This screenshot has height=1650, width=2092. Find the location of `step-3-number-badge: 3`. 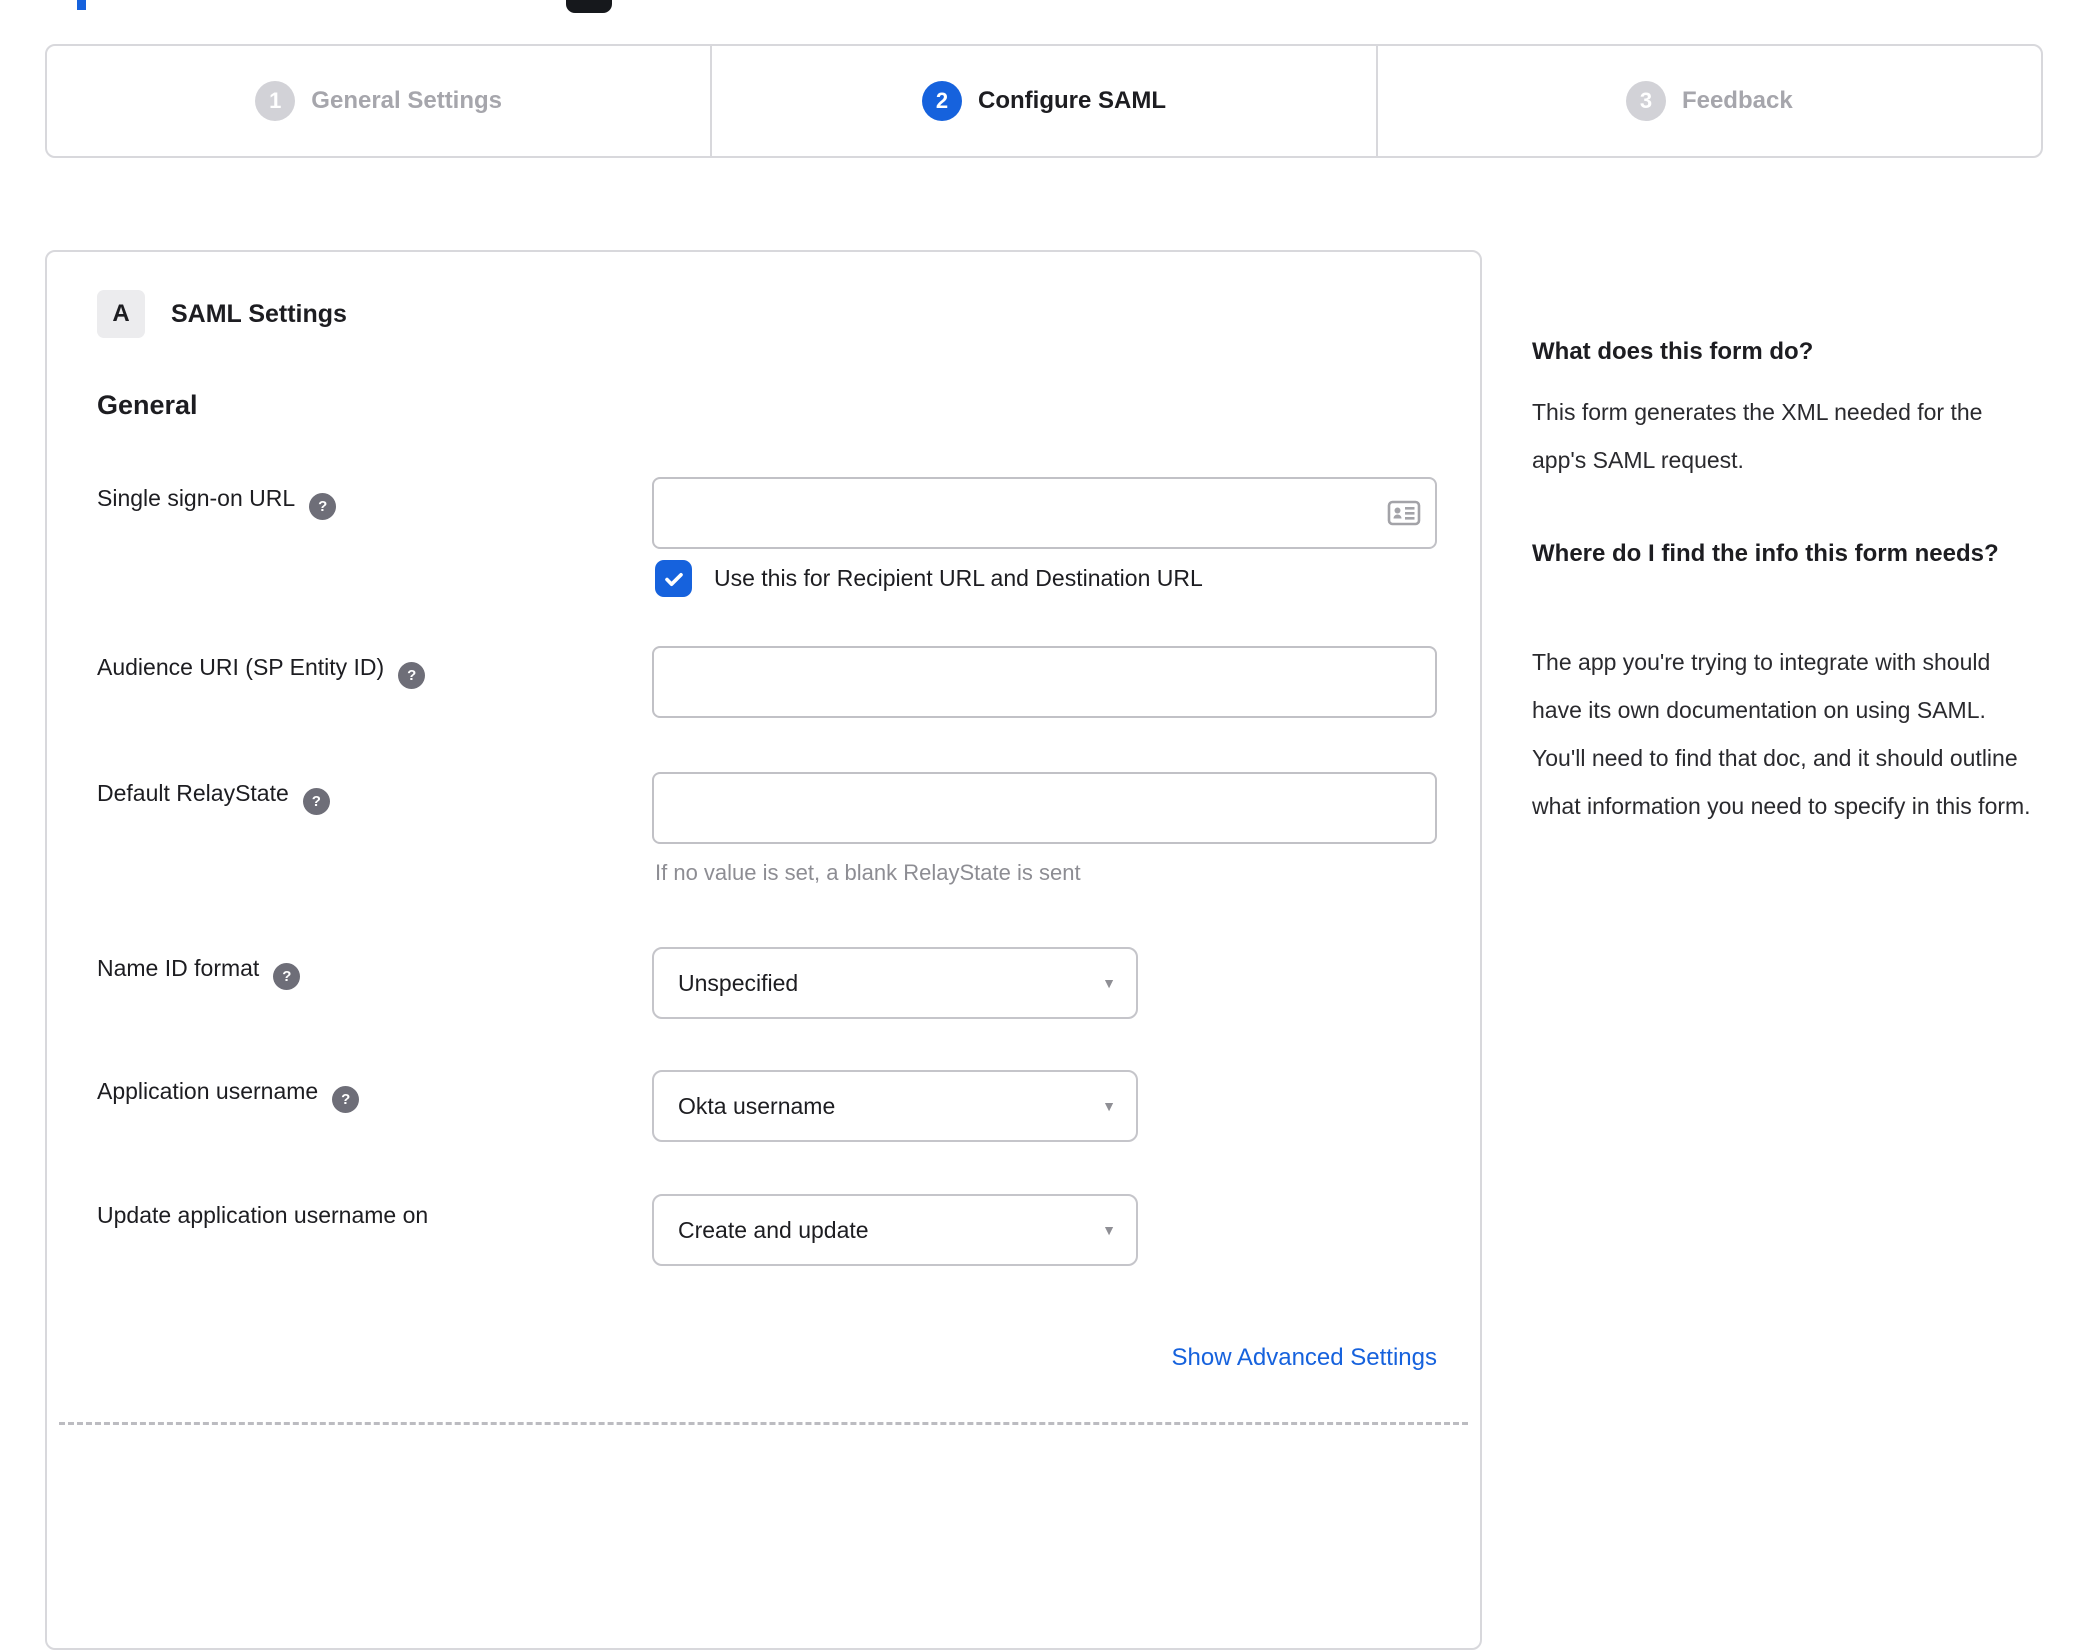

step-3-number-badge: 3 is located at coordinates (1645, 101).